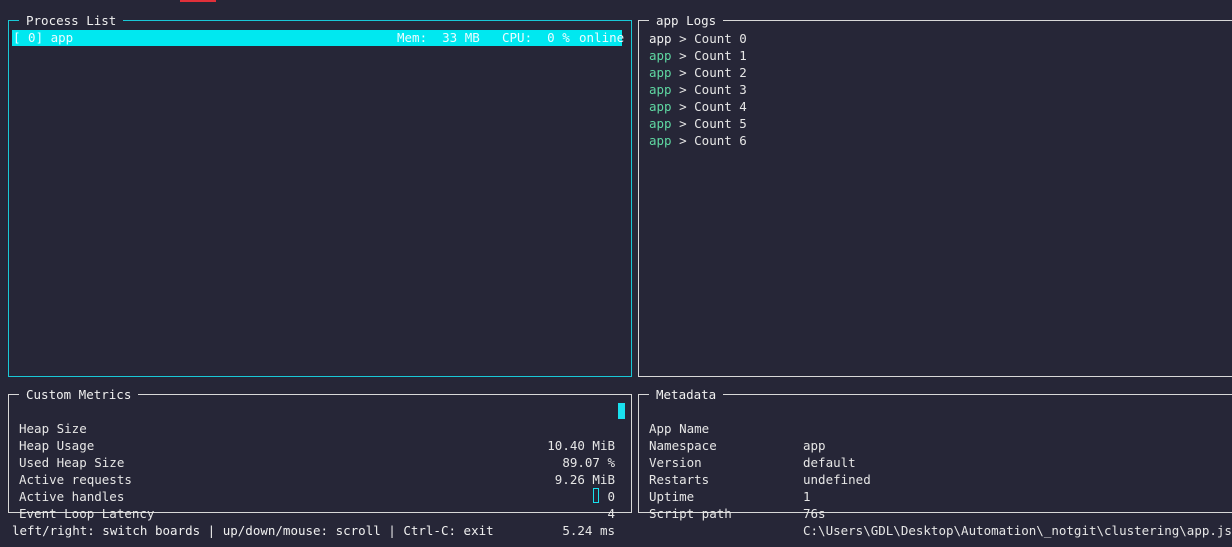 This screenshot has width=1232, height=547. Describe the element at coordinates (814, 513) in the screenshot. I see `meta-value: 76s` at that location.